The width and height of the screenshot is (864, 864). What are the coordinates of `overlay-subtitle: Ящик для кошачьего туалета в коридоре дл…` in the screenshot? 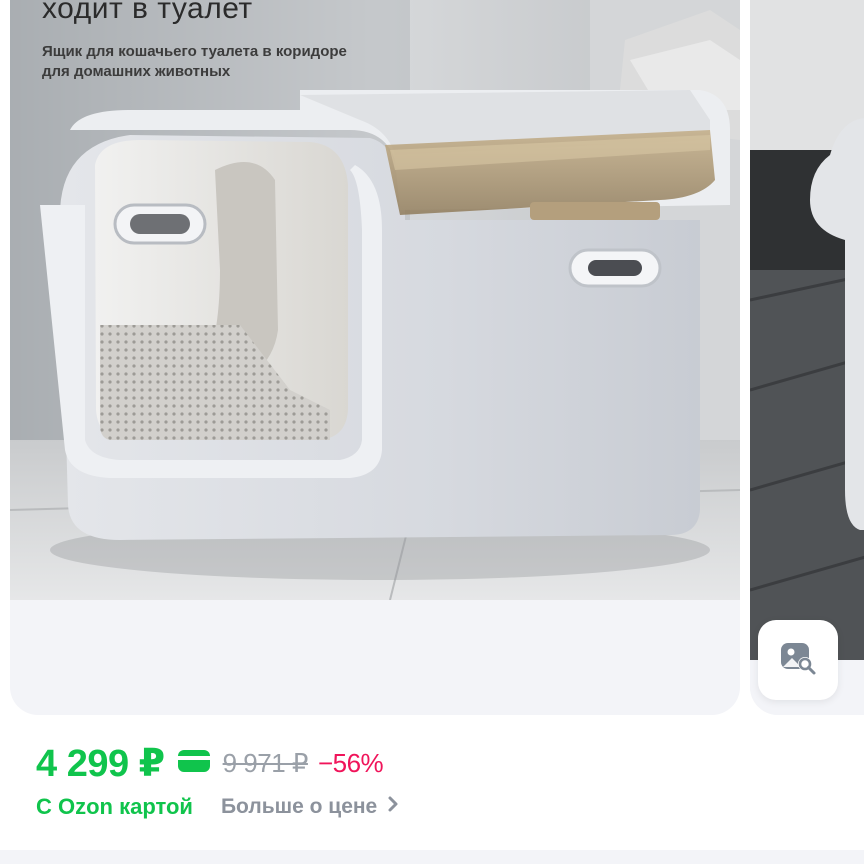 It's located at (194, 61).